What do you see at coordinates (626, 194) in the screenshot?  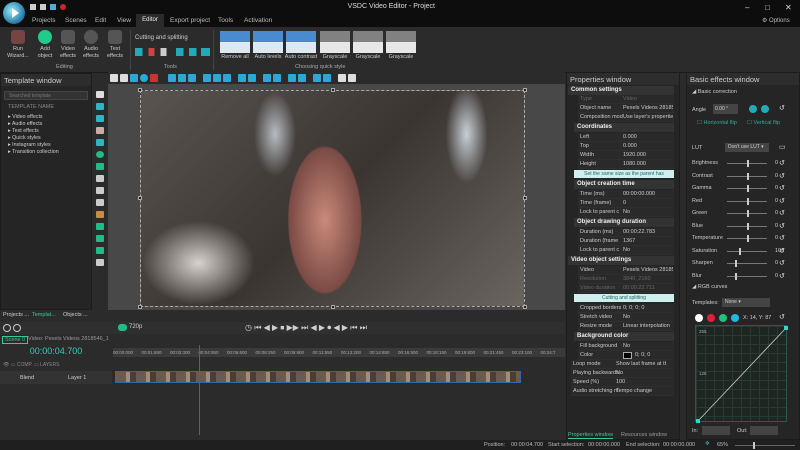 I see `prop-time-ms: Time (ms) 00:00:00.000` at bounding box center [626, 194].